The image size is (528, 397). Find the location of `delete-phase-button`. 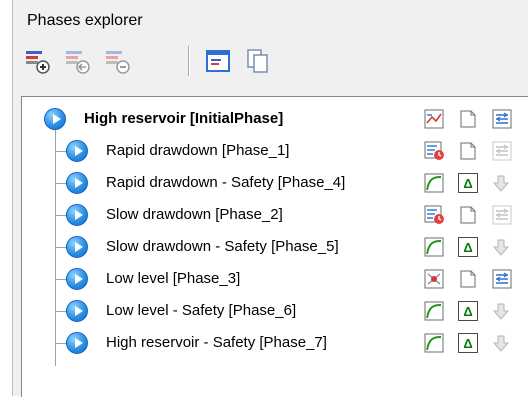

delete-phase-button is located at coordinates (118, 61).